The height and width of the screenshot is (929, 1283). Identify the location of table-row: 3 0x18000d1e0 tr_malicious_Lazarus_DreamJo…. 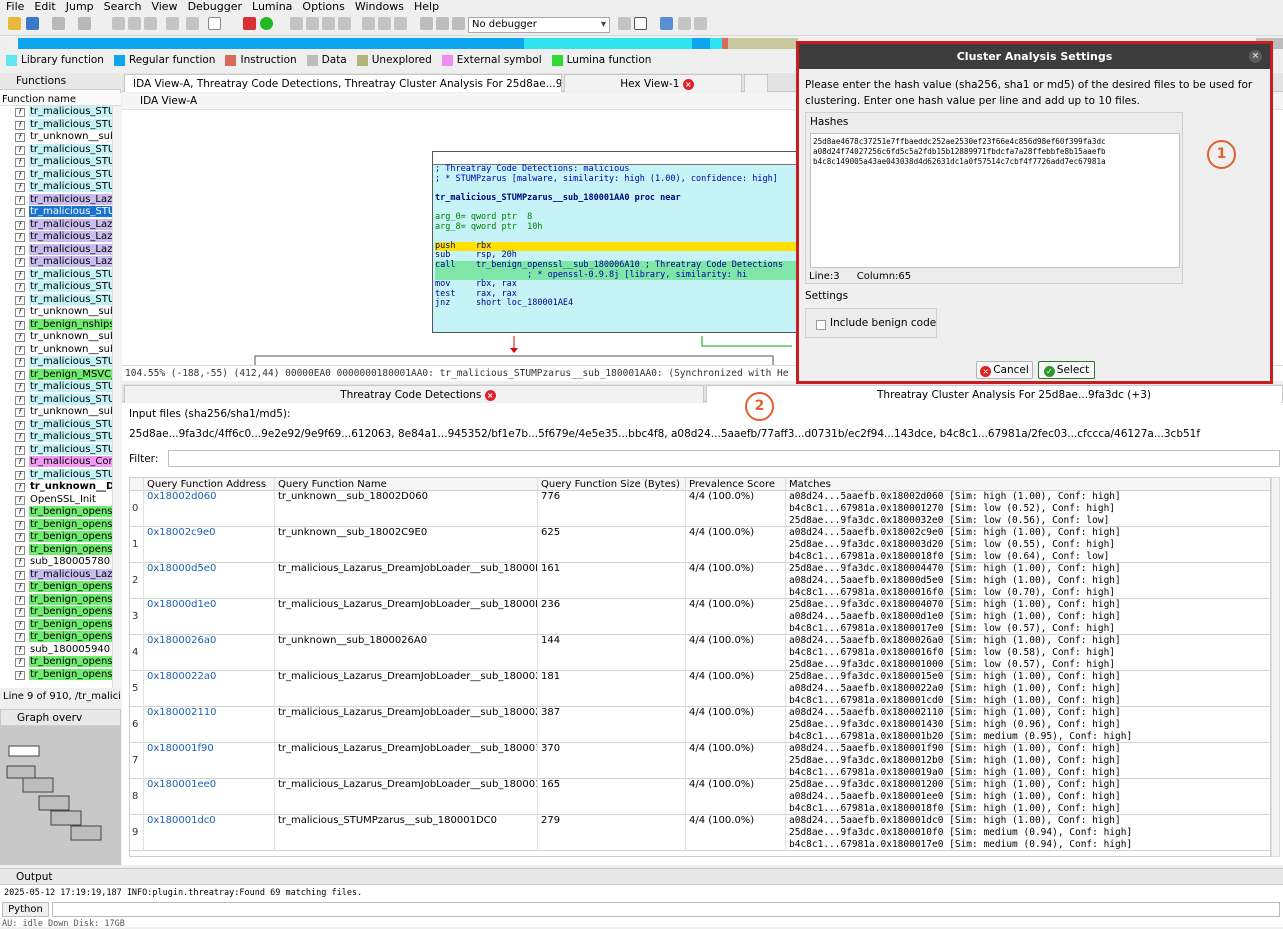
(700, 617).